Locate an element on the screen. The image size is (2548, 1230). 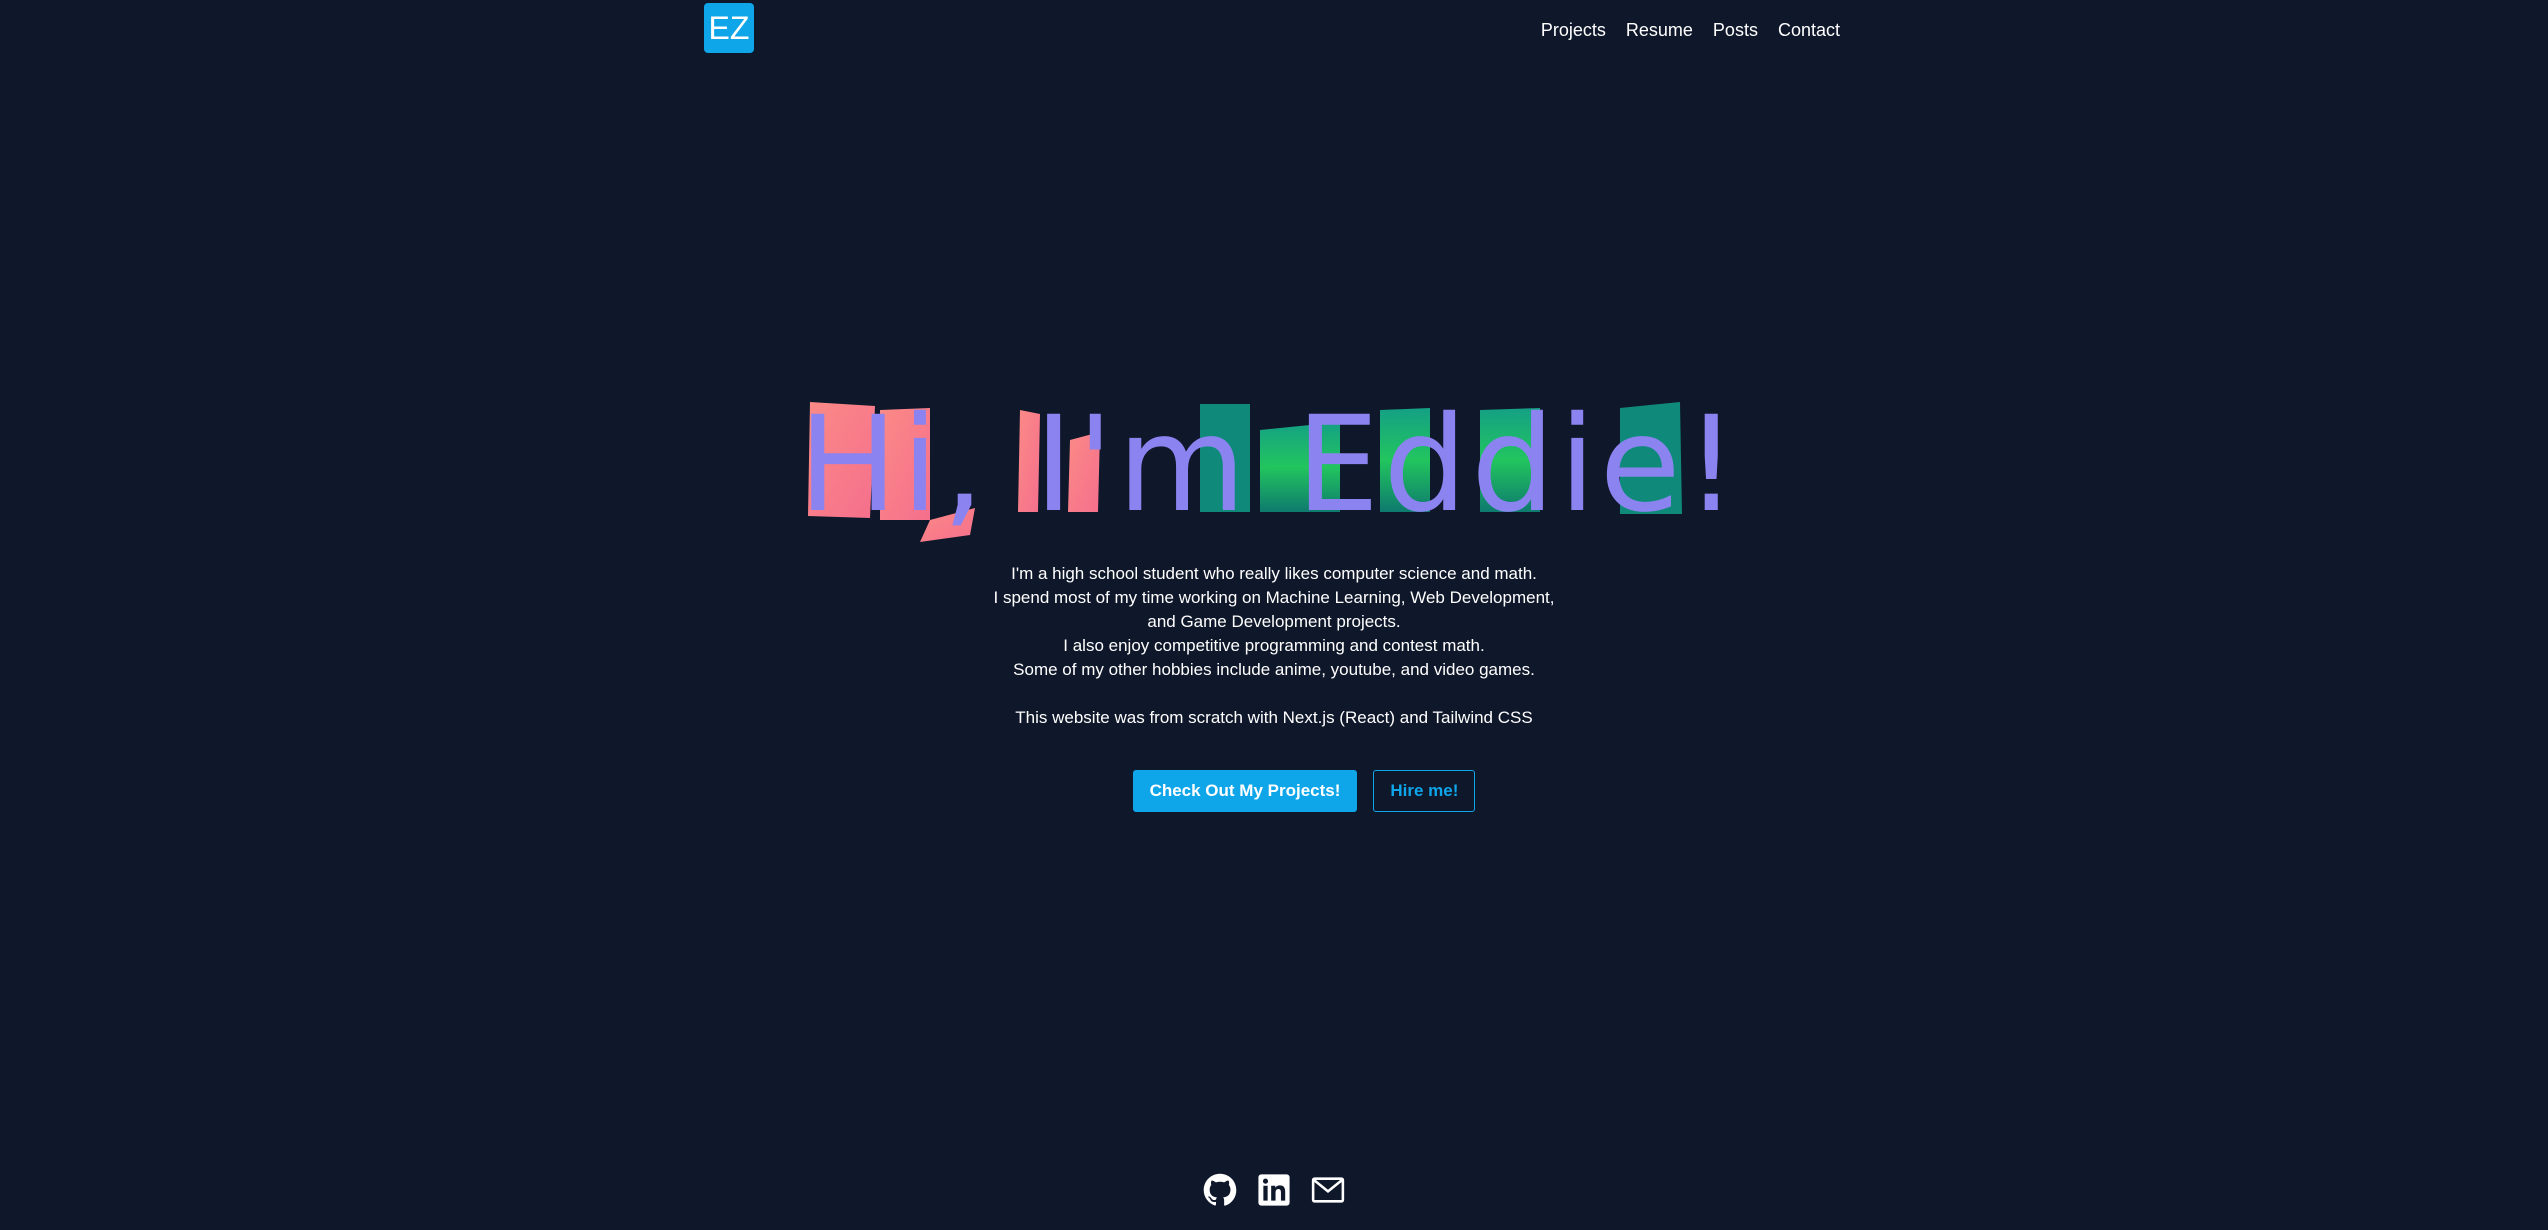
email-link is located at coordinates (1328, 1190).